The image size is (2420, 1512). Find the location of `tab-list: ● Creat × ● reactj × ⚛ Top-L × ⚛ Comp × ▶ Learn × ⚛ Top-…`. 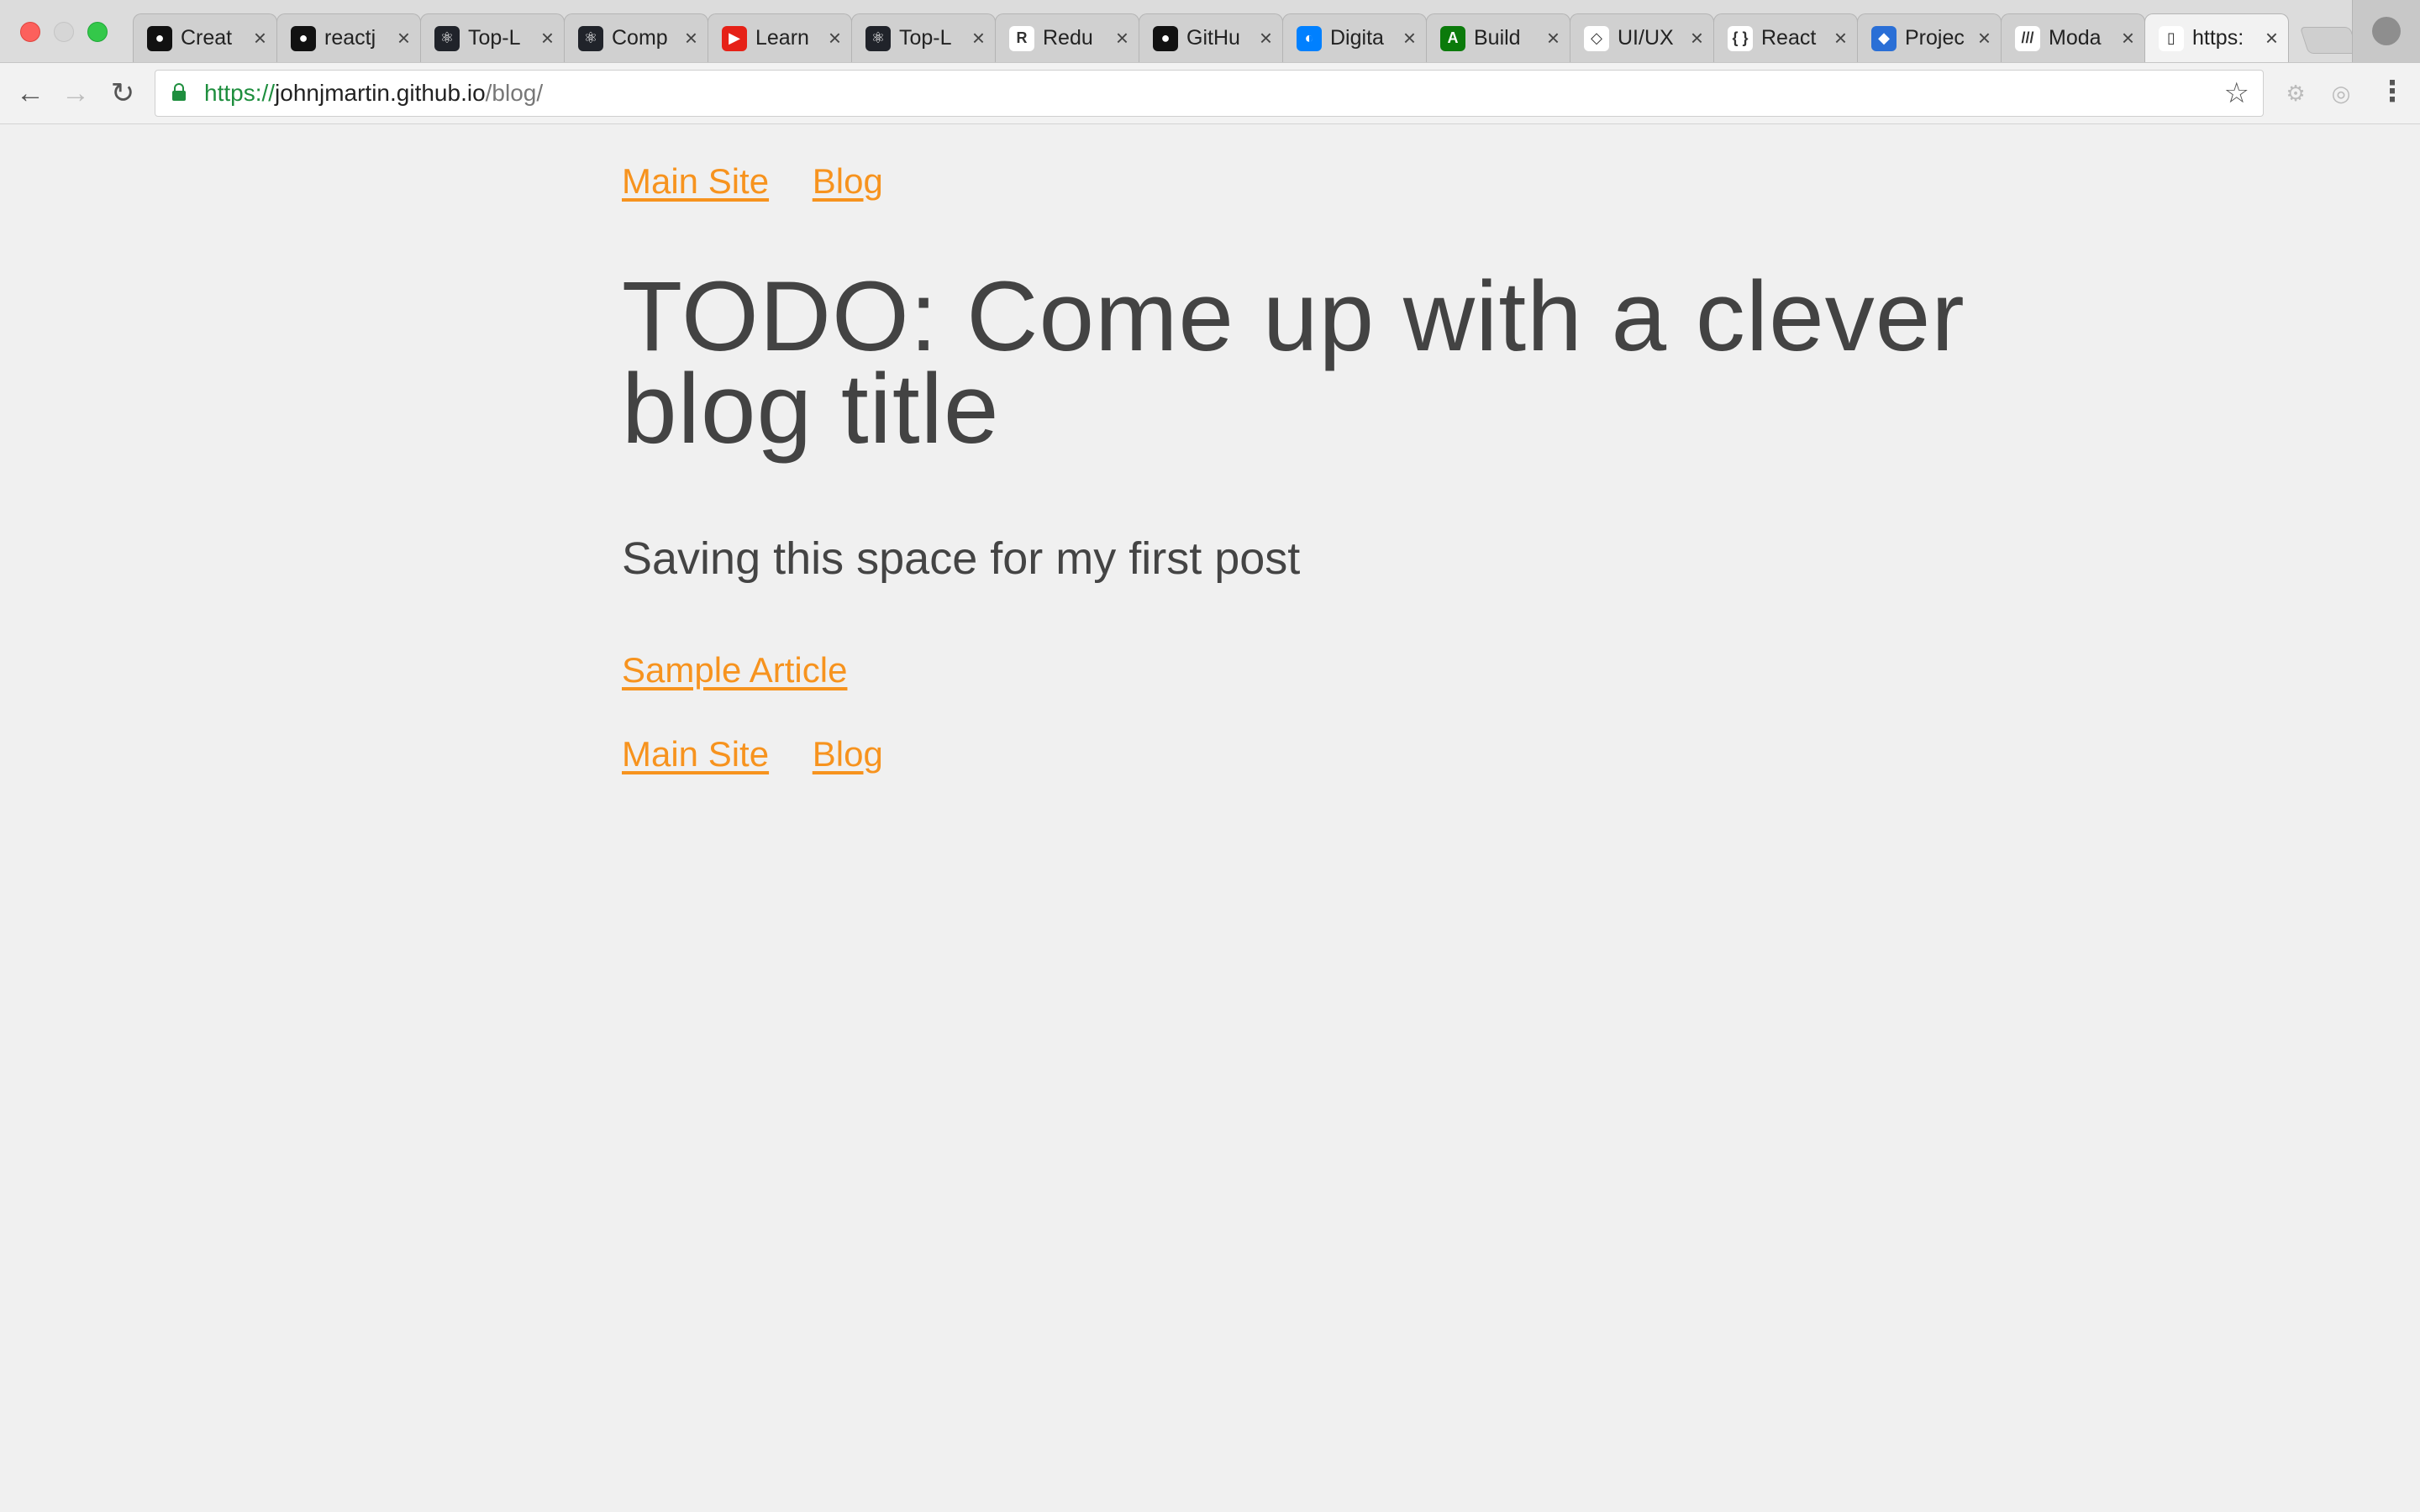

tab-list: ● Creat × ● reactj × ⚛ Top-L × ⚛ Comp × ▶ Learn × ⚛ Top-… is located at coordinates (1211, 37).